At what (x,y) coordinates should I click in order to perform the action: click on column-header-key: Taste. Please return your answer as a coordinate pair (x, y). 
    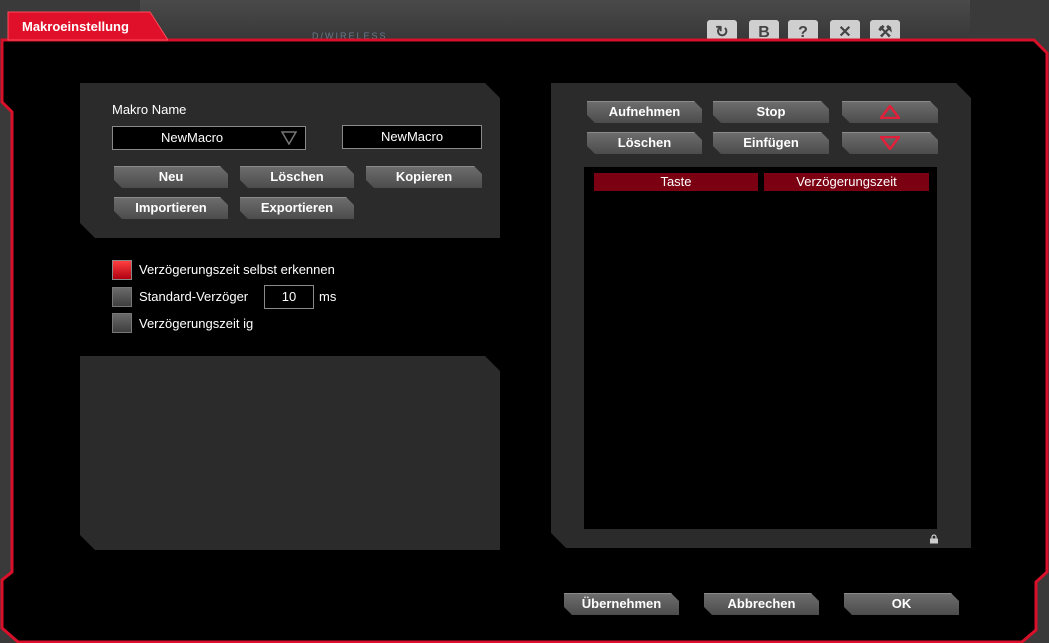
    Looking at the image, I should click on (676, 182).